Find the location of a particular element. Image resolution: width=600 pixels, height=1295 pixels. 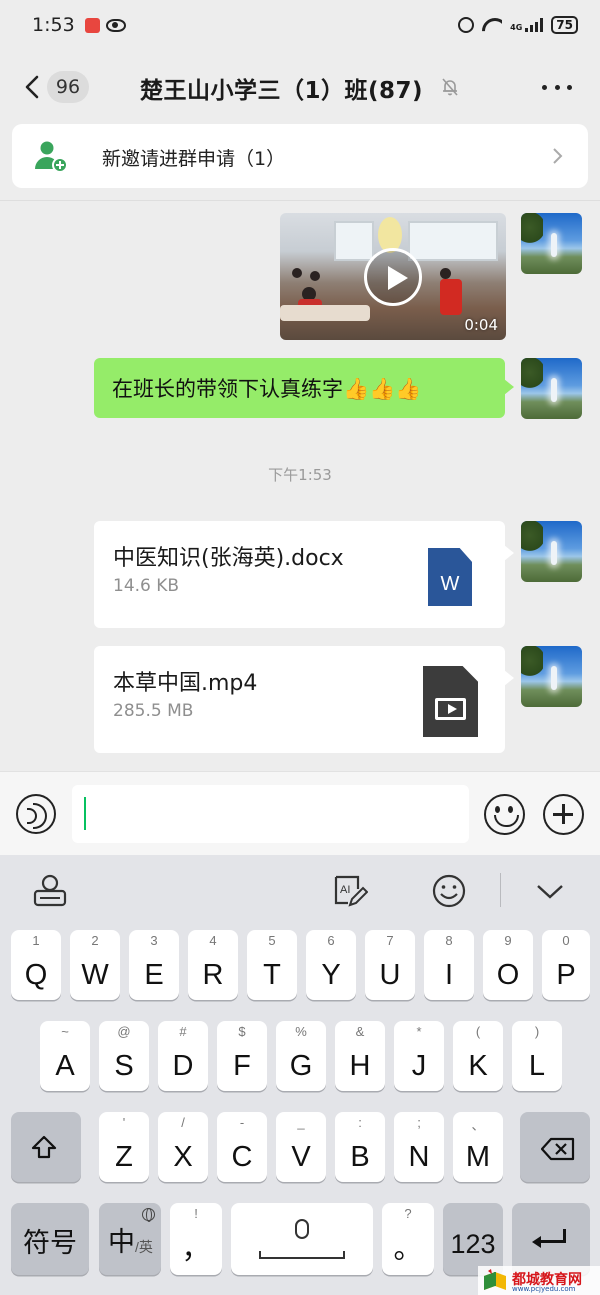

alarm-icon is located at coordinates (466, 25).